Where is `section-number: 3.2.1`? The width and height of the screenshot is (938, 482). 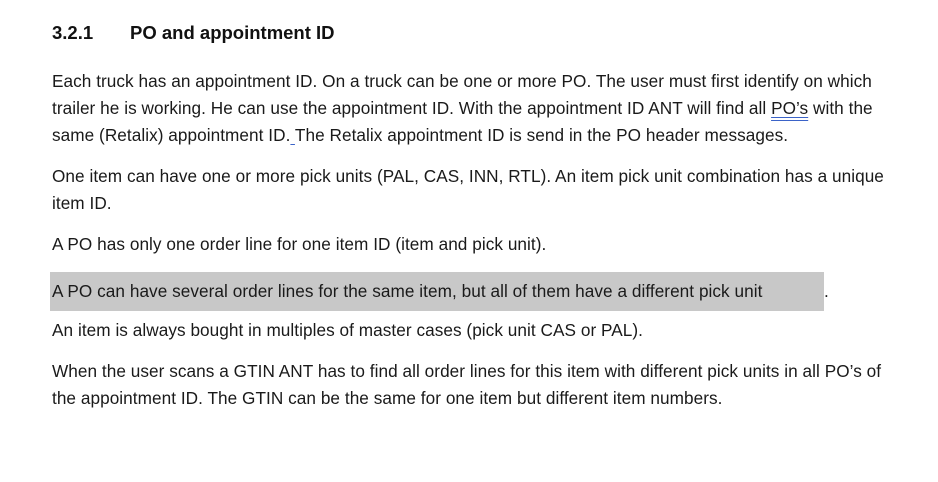
section-number: 3.2.1 is located at coordinates (73, 32).